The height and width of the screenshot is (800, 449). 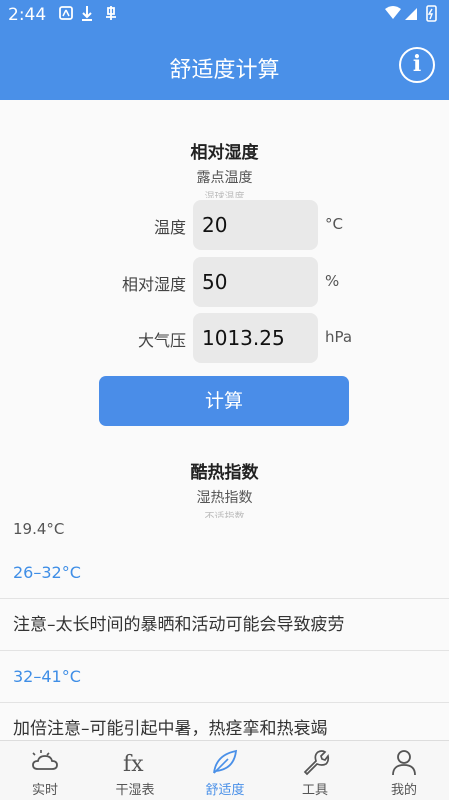 I want to click on humidity-unit: %, so click(x=332, y=281).